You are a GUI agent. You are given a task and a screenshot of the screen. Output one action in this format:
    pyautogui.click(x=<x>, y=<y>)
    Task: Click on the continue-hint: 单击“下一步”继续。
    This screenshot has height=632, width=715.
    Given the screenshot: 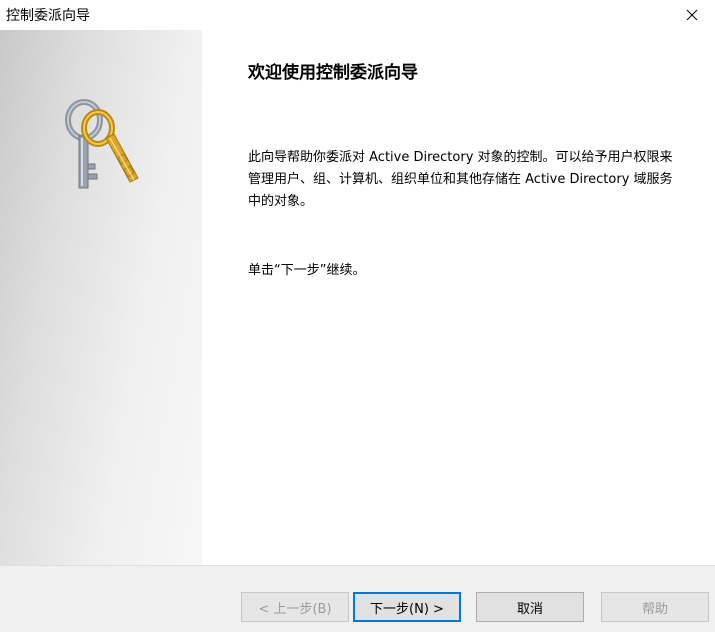 What is the action you would take?
    pyautogui.click(x=307, y=270)
    